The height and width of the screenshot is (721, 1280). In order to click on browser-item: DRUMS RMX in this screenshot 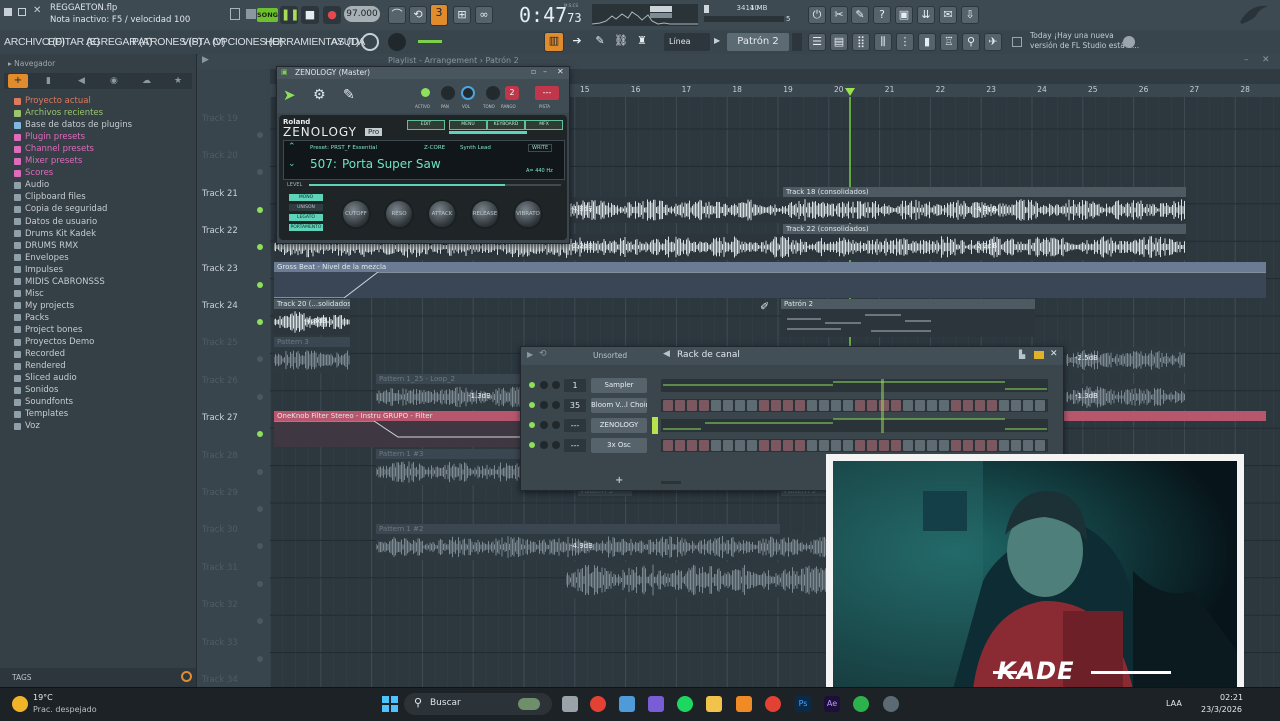, I will do `click(46, 246)`.